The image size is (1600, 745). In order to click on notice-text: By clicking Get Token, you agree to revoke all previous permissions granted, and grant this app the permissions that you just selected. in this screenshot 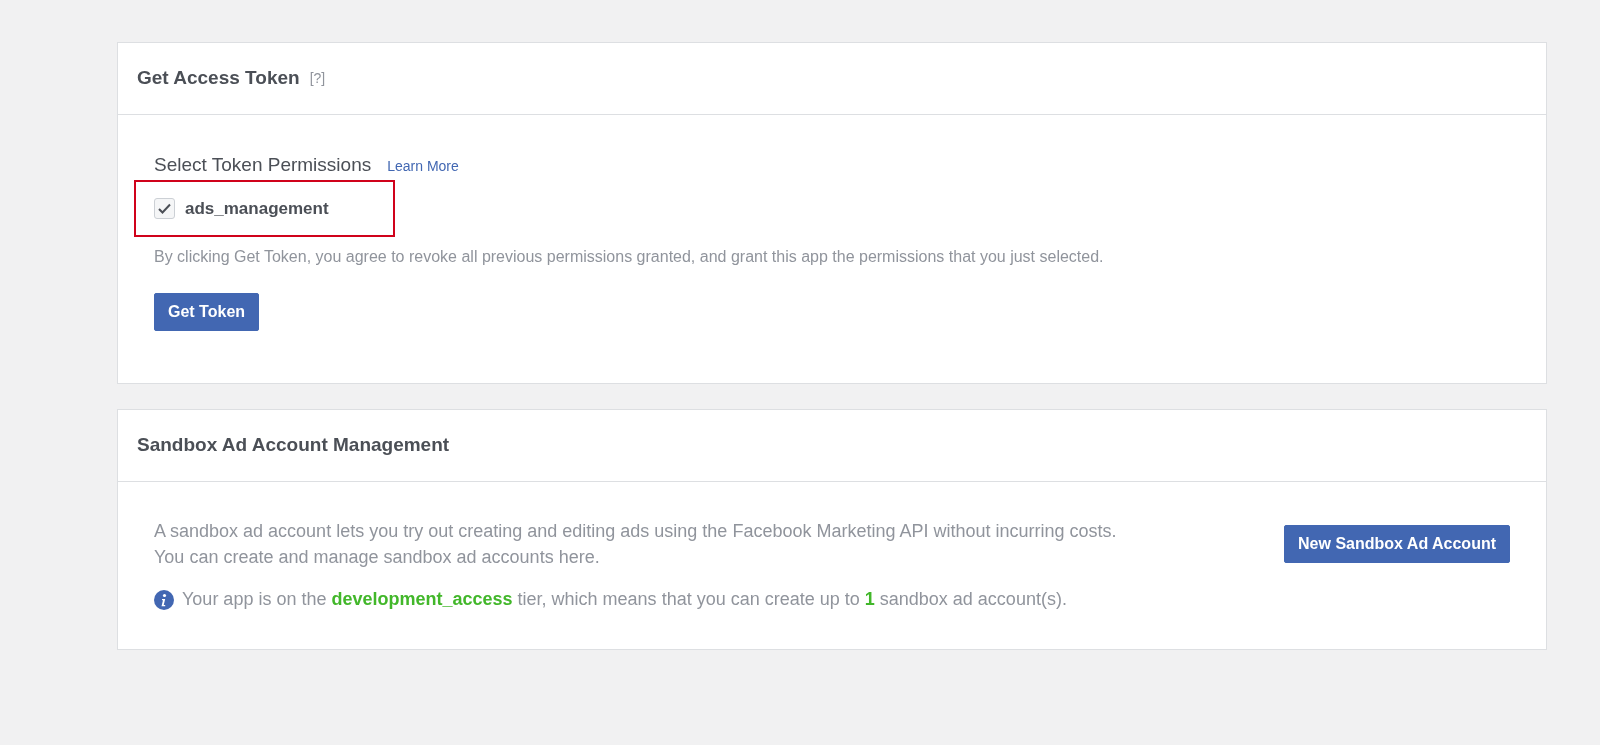, I will do `click(629, 257)`.